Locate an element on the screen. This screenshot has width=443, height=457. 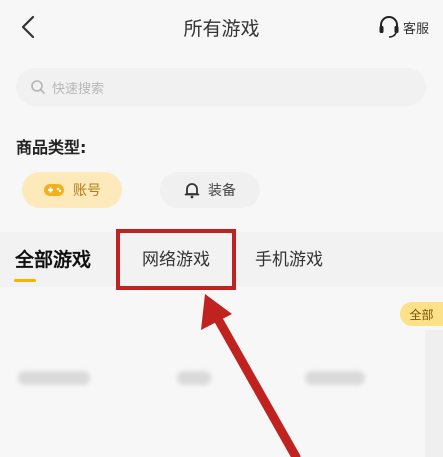
search-icon is located at coordinates (38, 87).